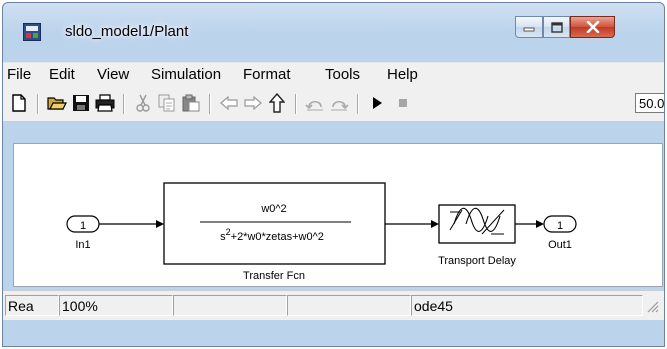 Image resolution: width=667 pixels, height=349 pixels. Describe the element at coordinates (127, 31) in the screenshot. I see `window-title: sldo_model1/Plant` at that location.